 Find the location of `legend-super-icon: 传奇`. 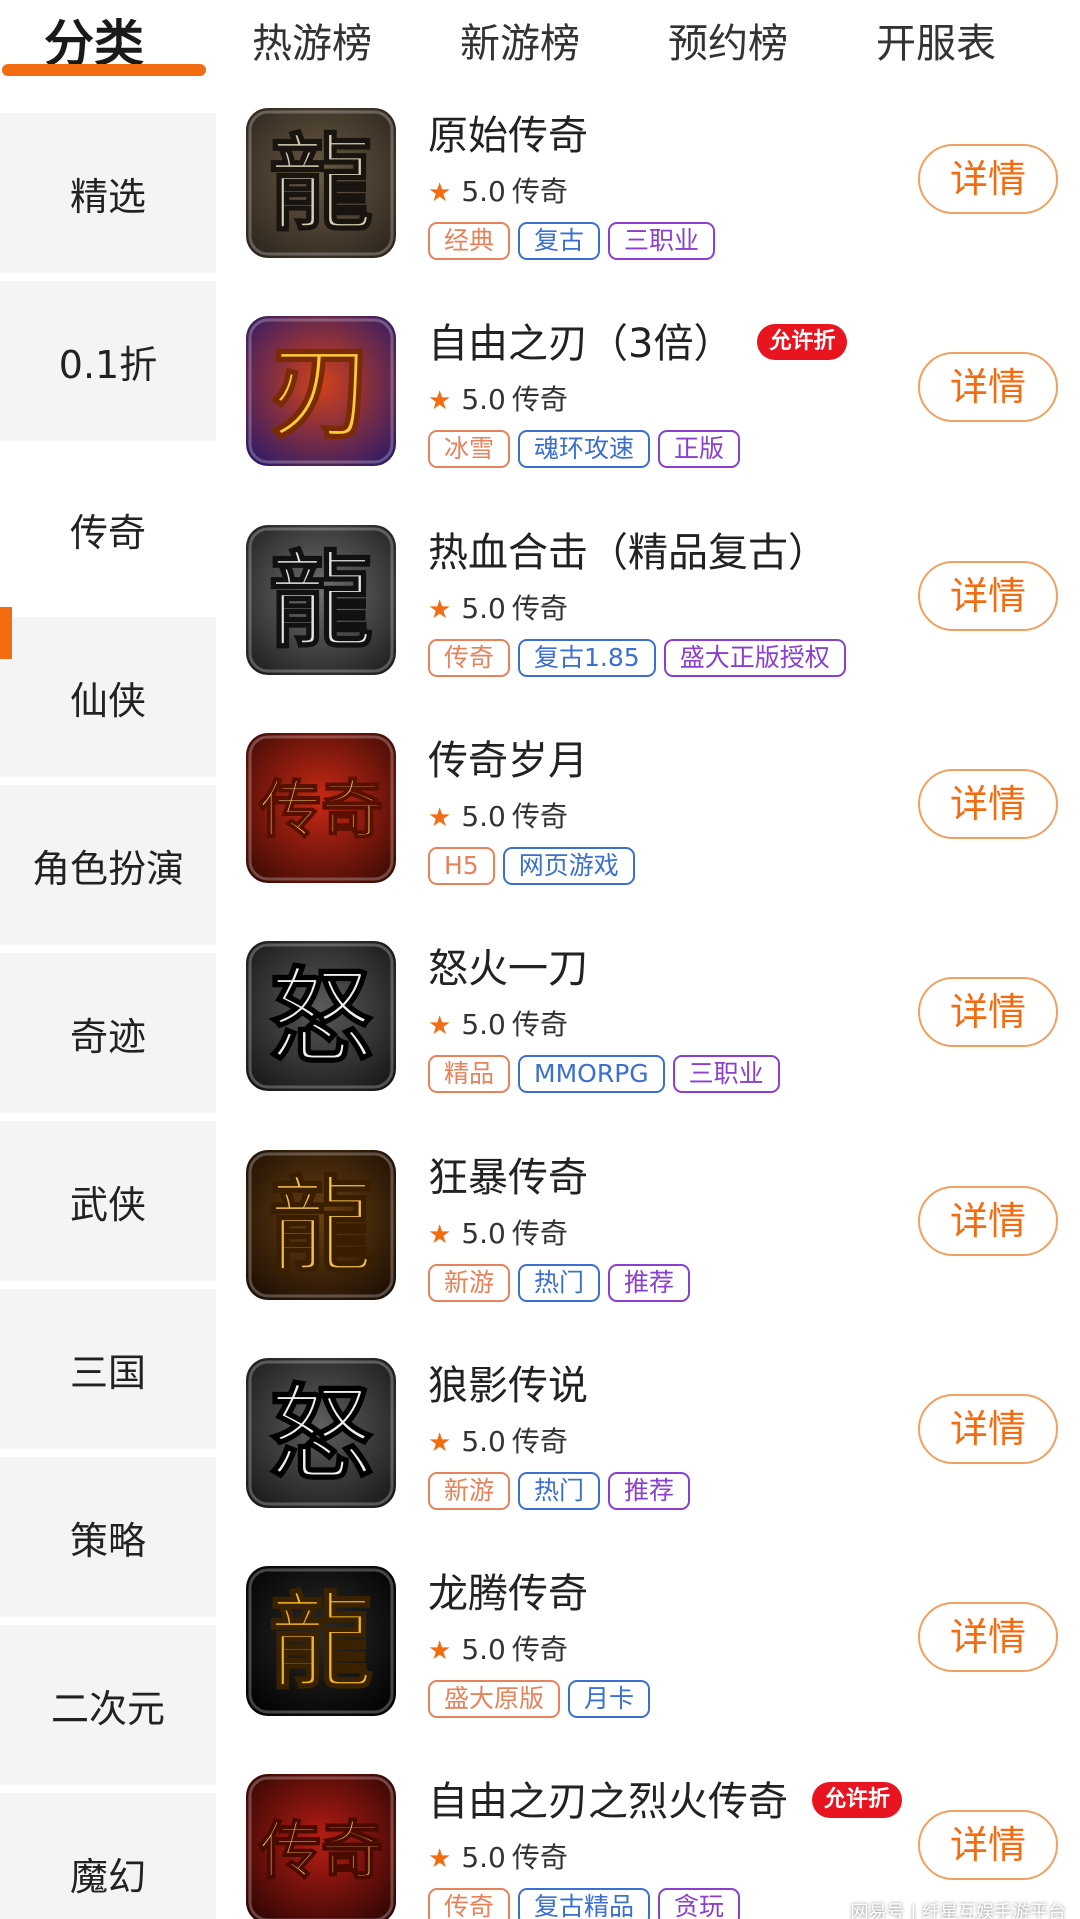

legend-super-icon: 传奇 is located at coordinates (321, 1846).